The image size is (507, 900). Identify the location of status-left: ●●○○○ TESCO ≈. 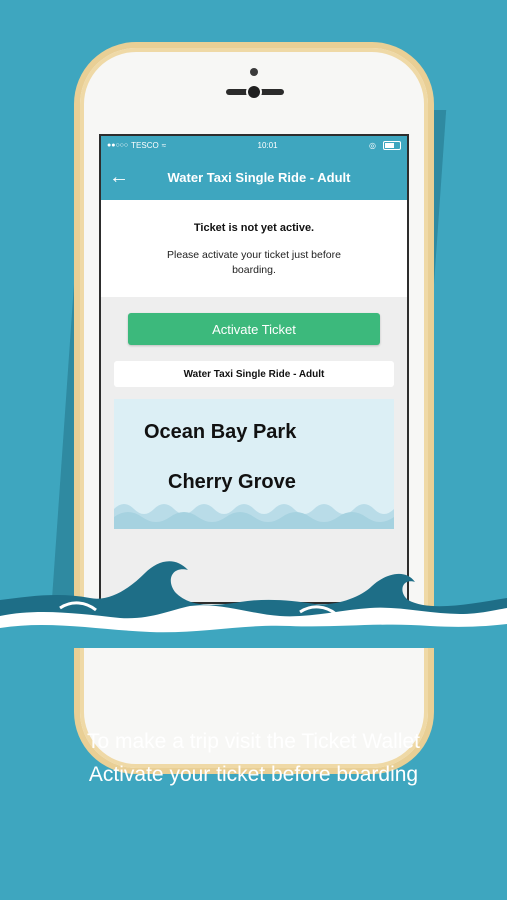
(136, 145).